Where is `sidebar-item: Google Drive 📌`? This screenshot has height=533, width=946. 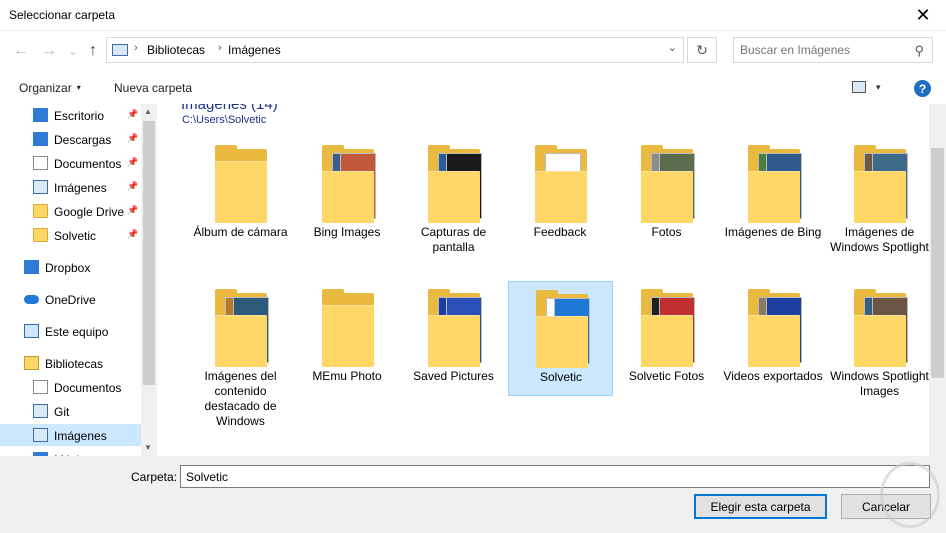
sidebar-item: Google Drive 📌 is located at coordinates (70, 211).